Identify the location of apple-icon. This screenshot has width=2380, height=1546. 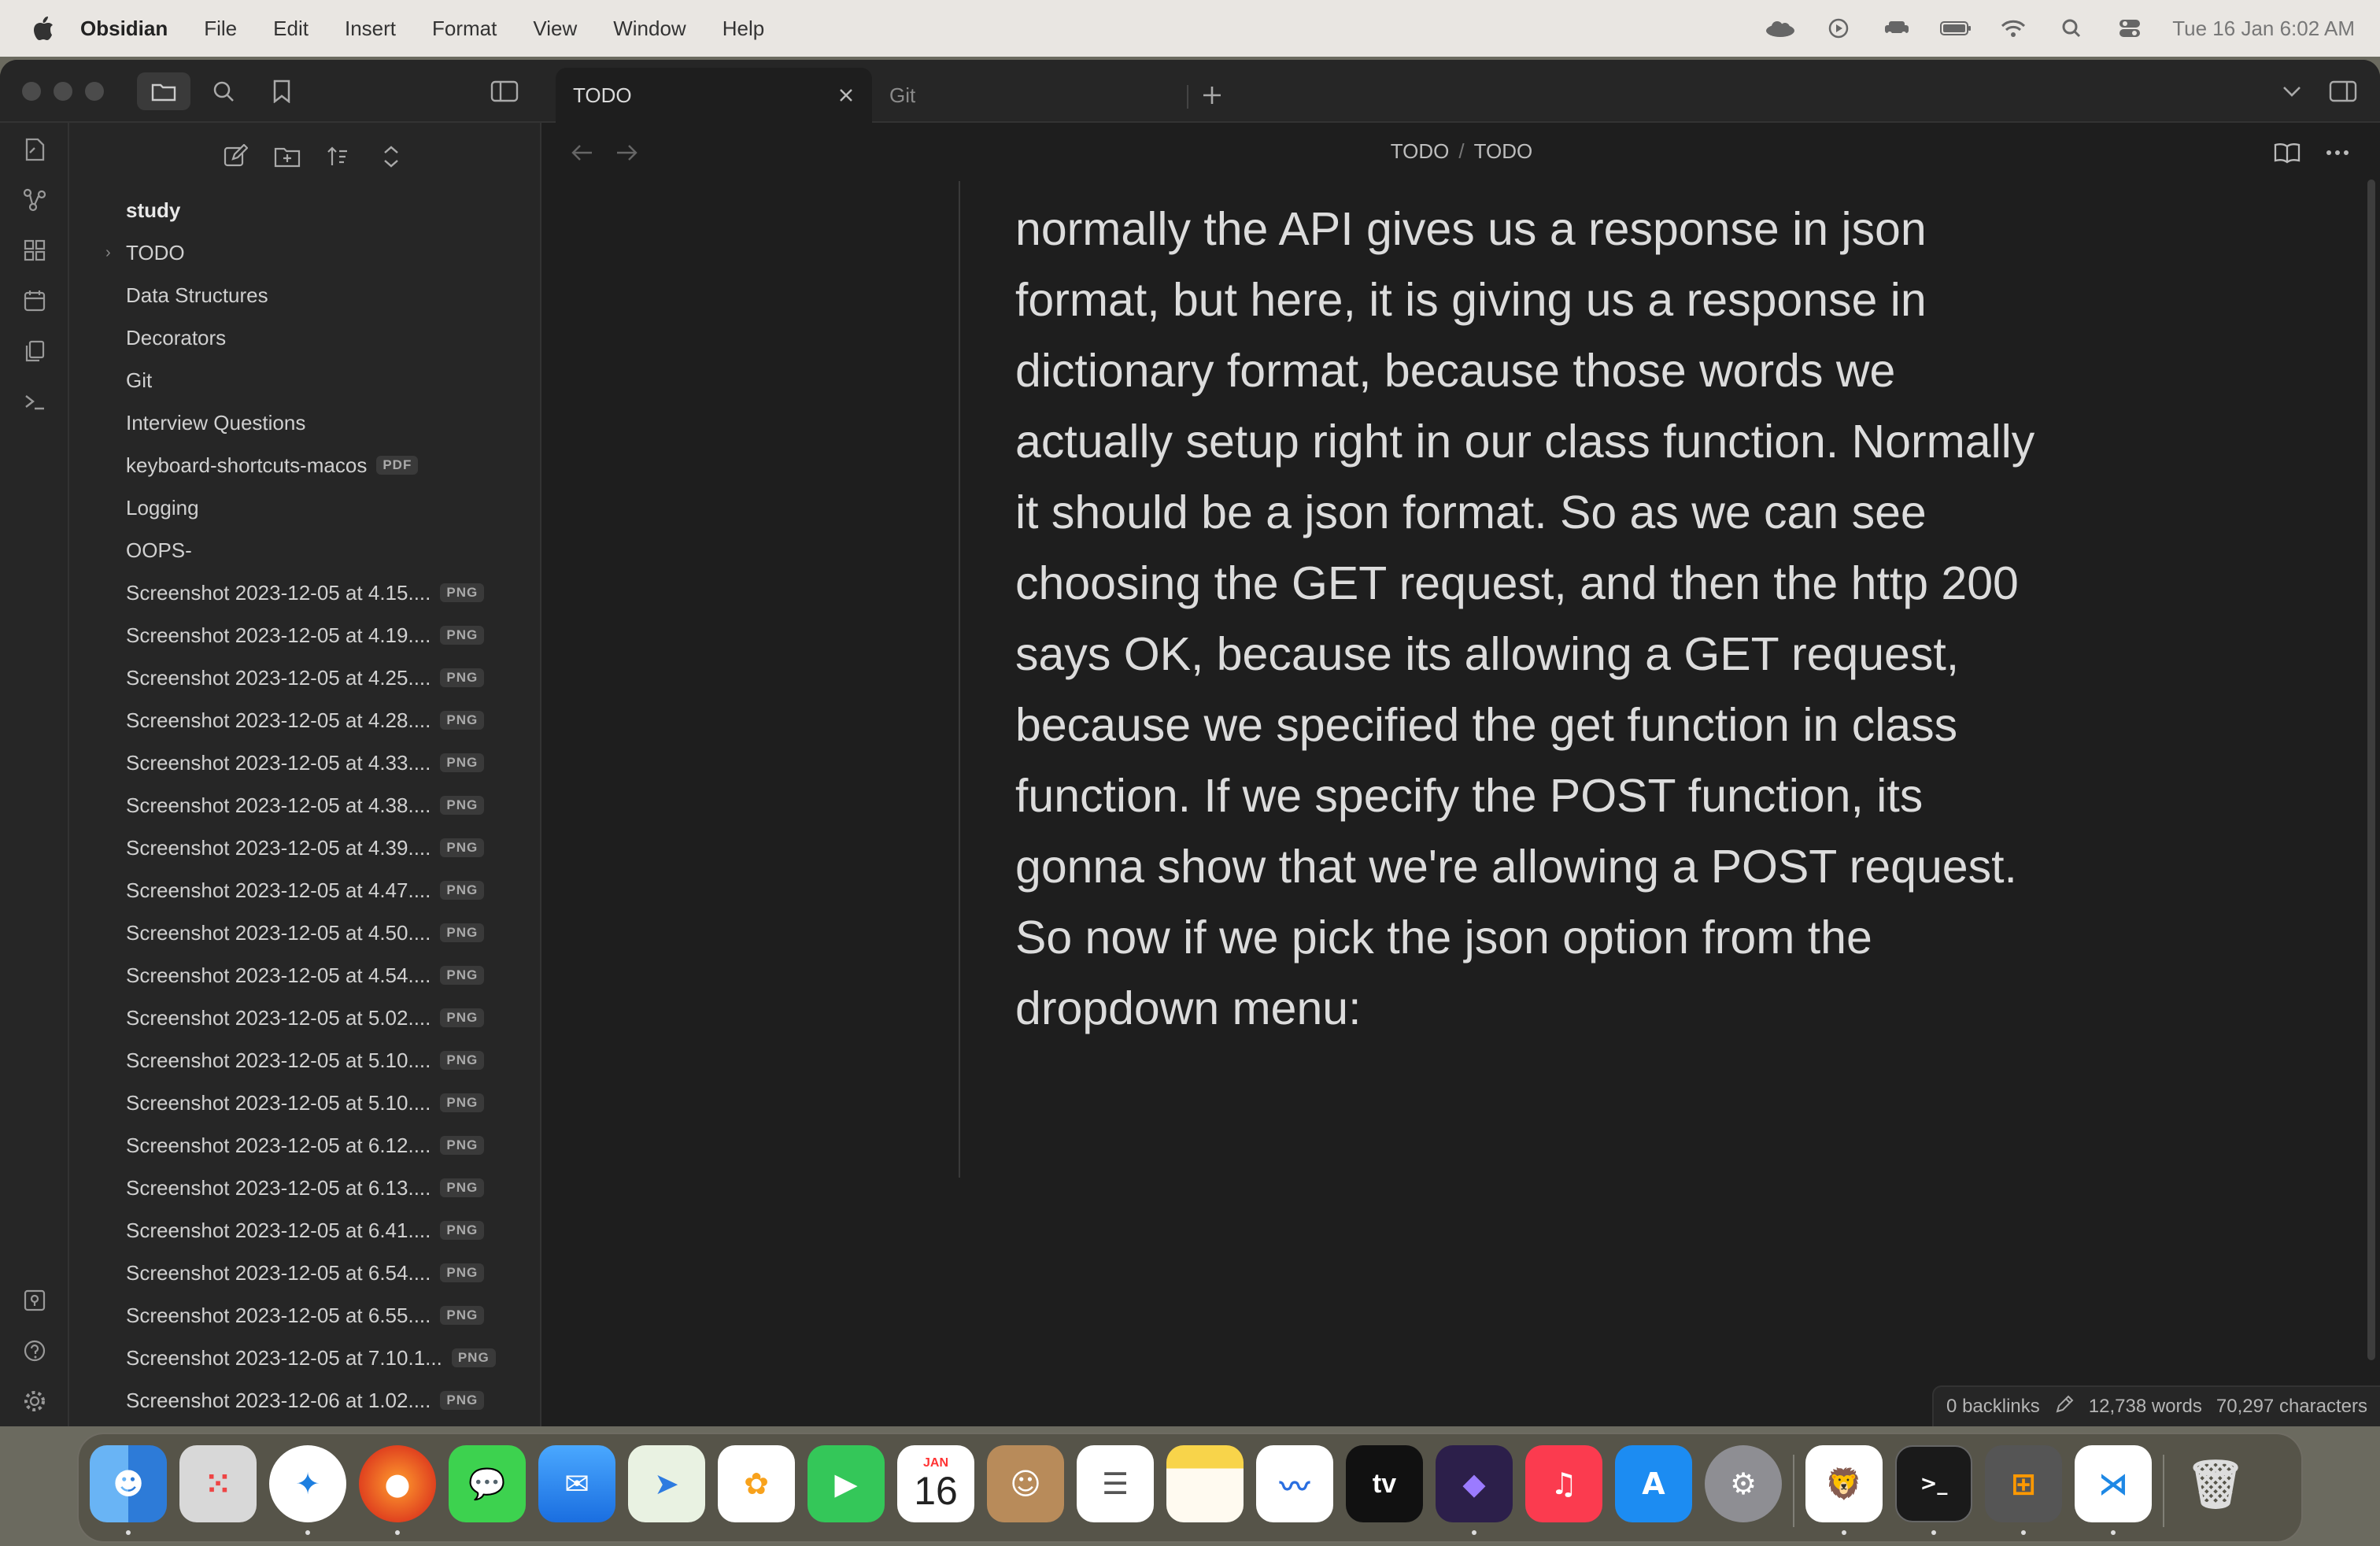
(43, 28).